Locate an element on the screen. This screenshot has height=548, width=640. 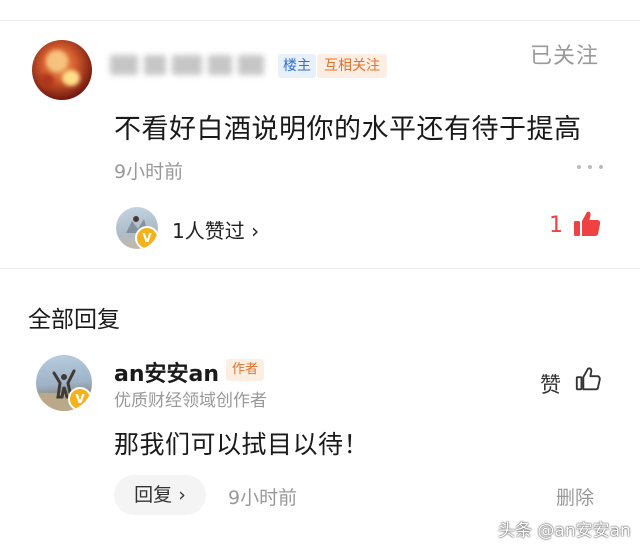
owner-tag: 楼主 is located at coordinates (297, 66).